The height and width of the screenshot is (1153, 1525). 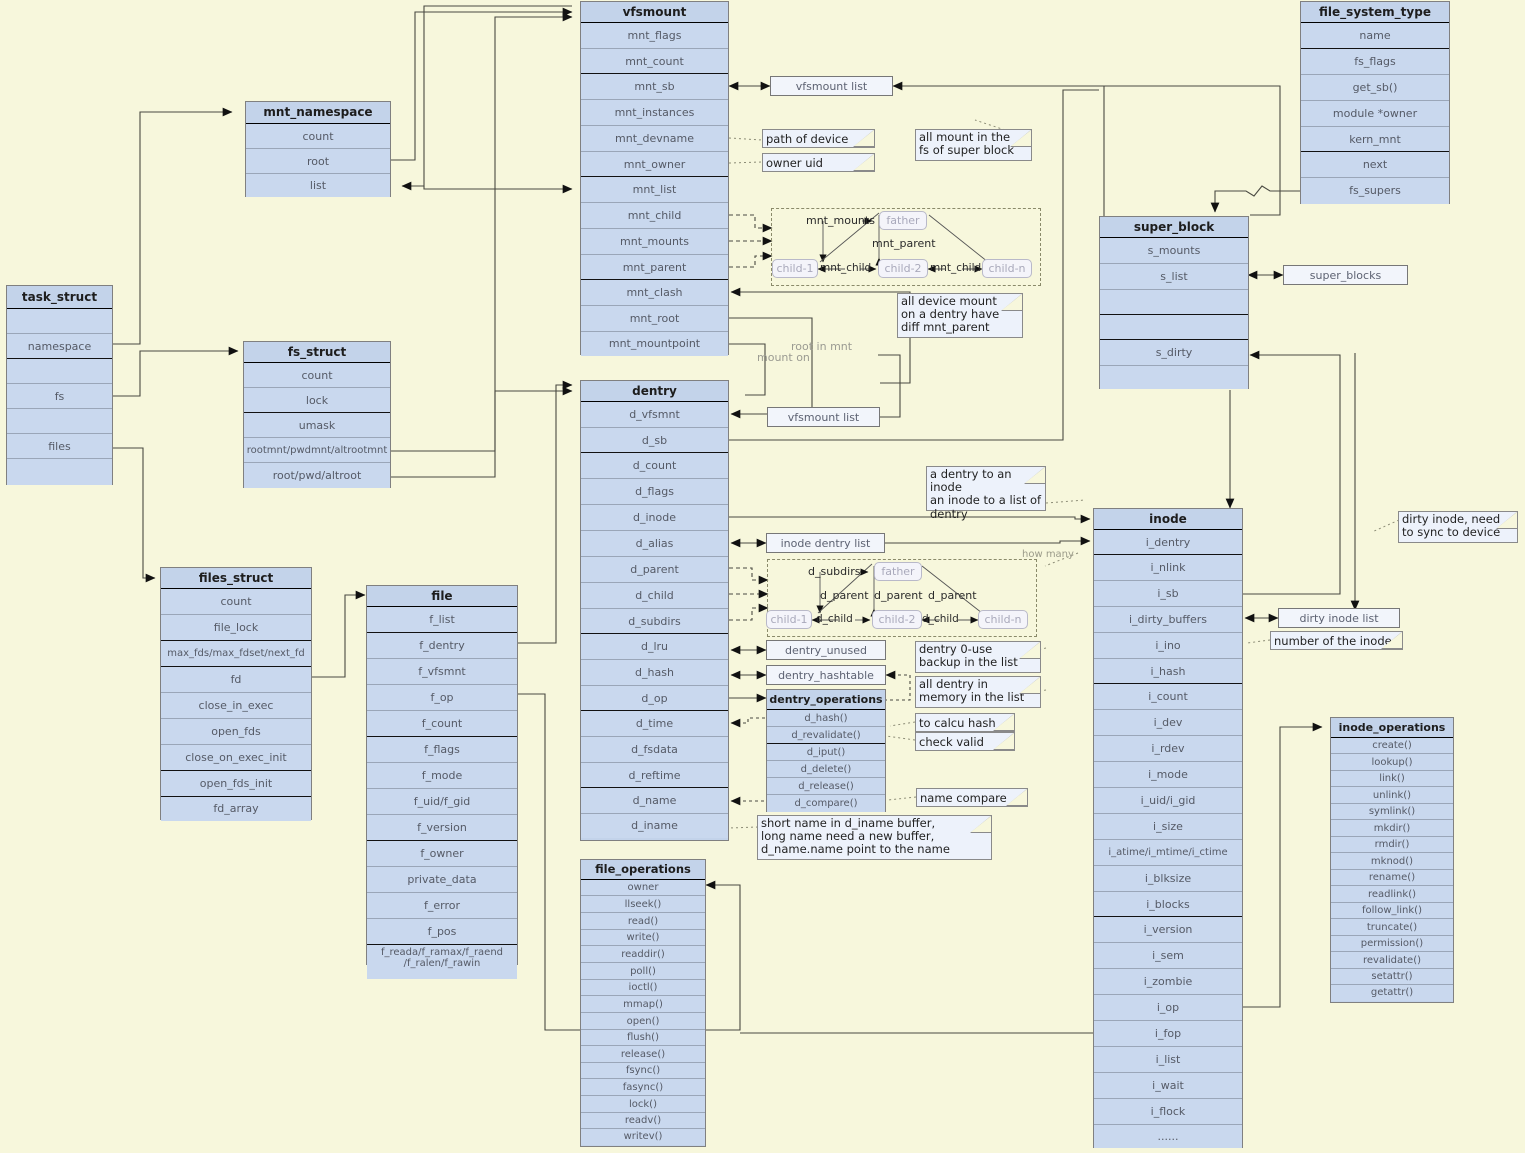 I want to click on field-row: d_compare(), so click(x=826, y=803).